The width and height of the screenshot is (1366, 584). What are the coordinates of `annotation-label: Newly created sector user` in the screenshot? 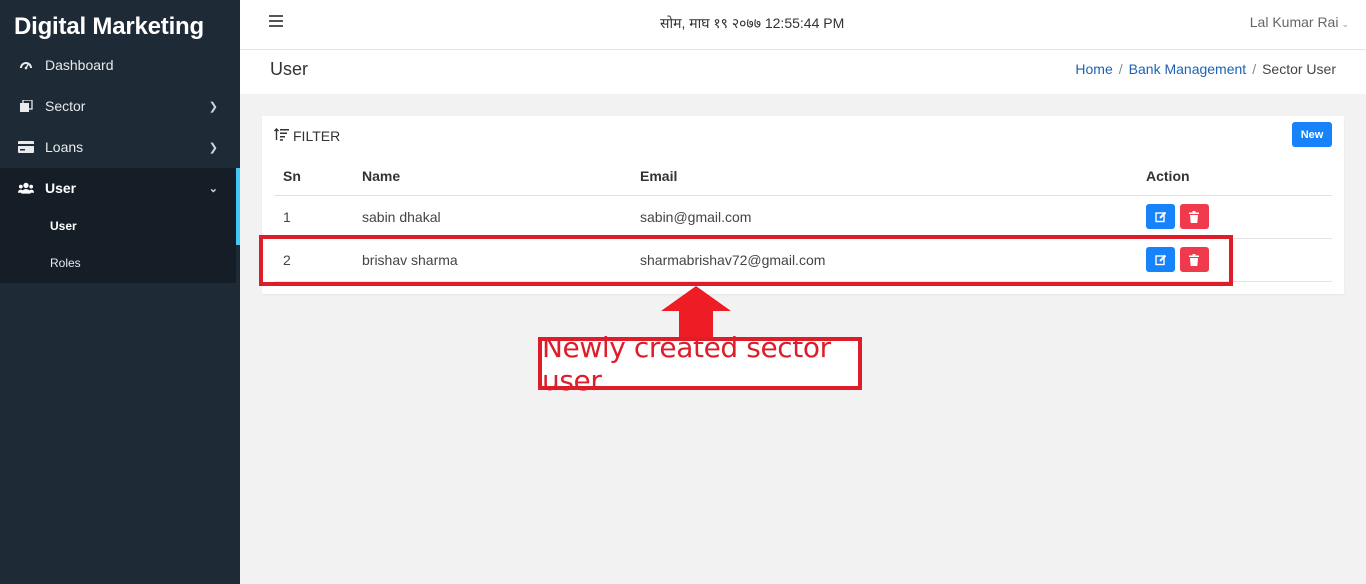 It's located at (700, 364).